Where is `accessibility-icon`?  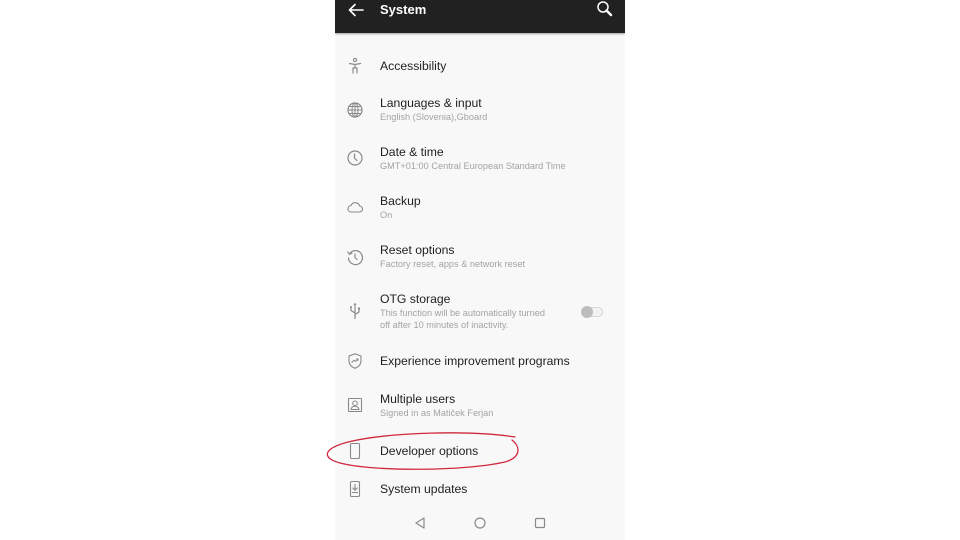
accessibility-icon is located at coordinates (355, 65).